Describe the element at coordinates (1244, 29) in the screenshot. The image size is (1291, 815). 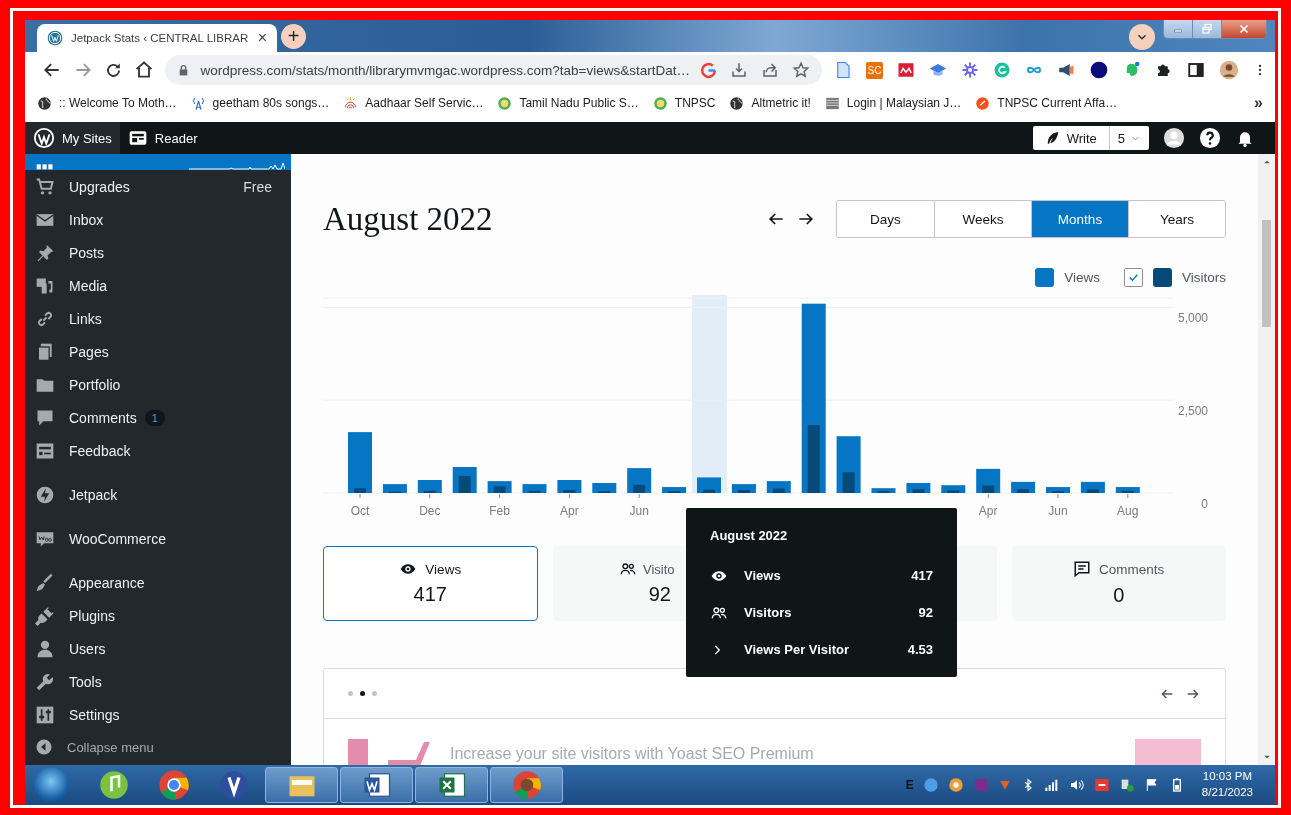
I see `close-button` at that location.